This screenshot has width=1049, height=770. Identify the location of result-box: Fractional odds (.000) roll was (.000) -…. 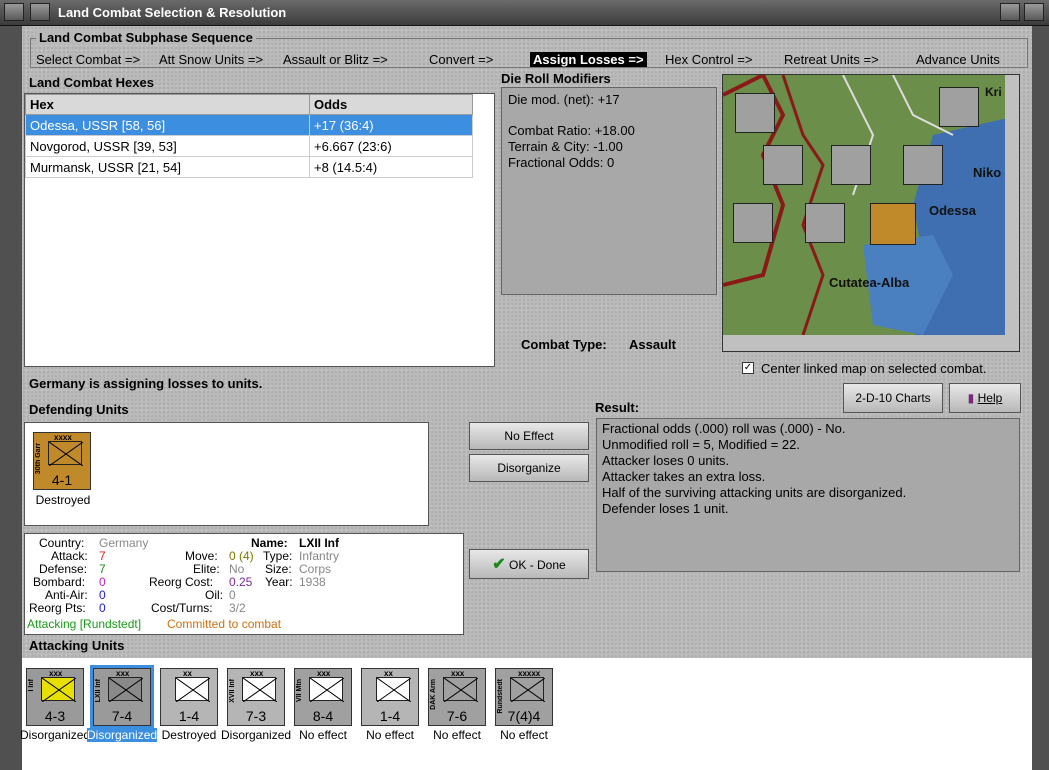
(808, 495).